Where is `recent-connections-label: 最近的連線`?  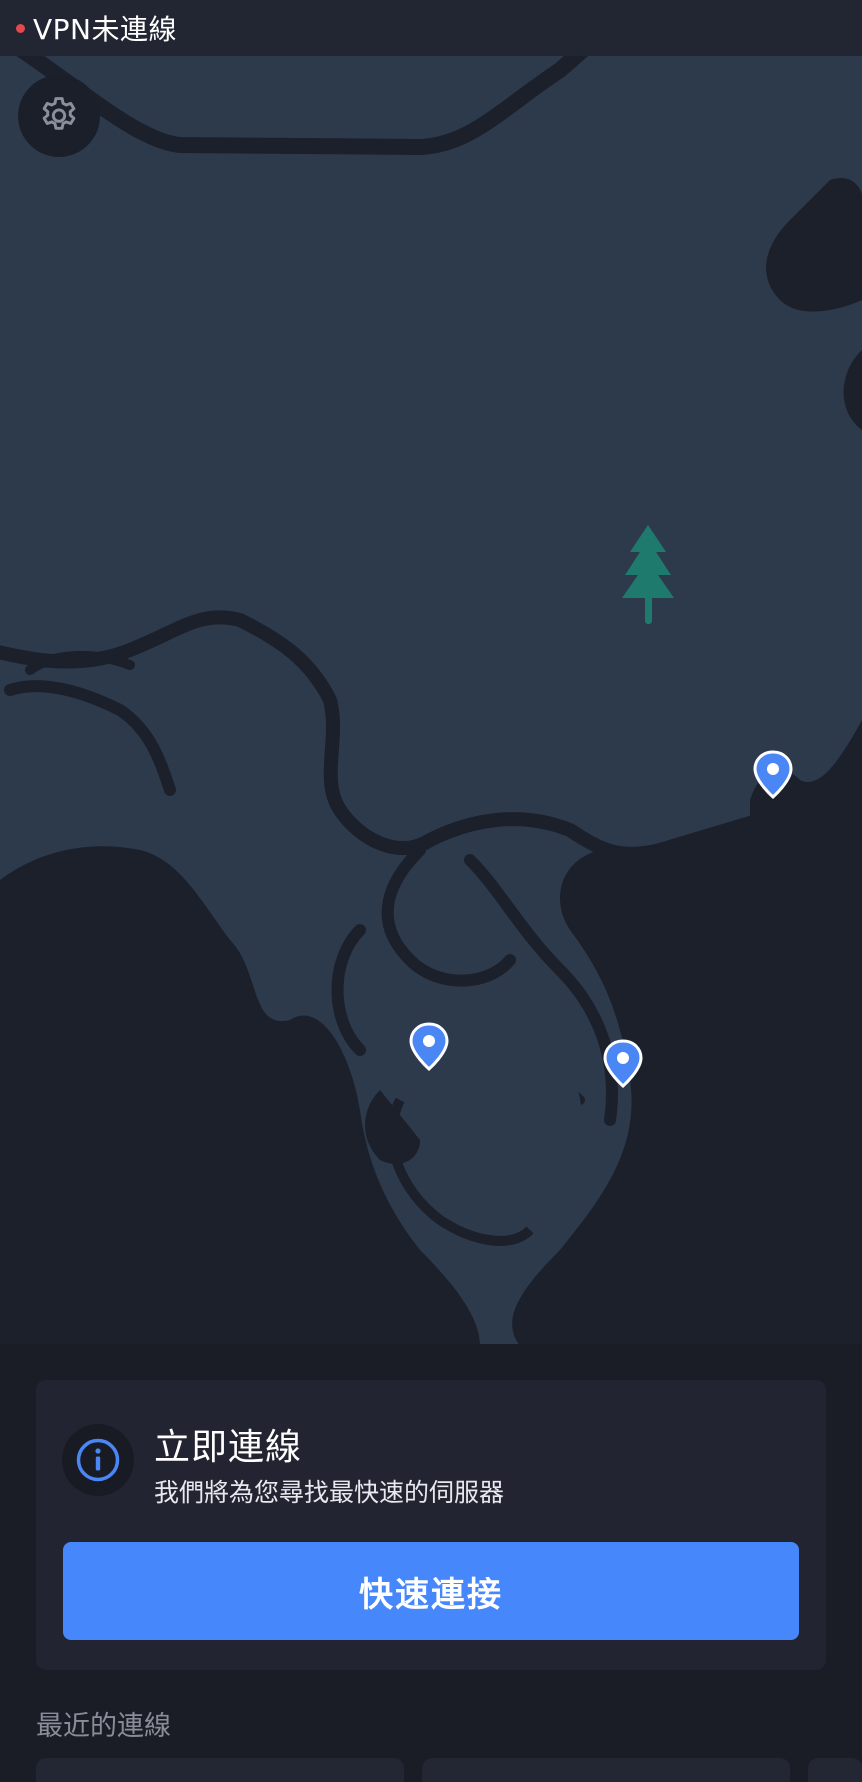 recent-connections-label: 最近的連線 is located at coordinates (103, 1726).